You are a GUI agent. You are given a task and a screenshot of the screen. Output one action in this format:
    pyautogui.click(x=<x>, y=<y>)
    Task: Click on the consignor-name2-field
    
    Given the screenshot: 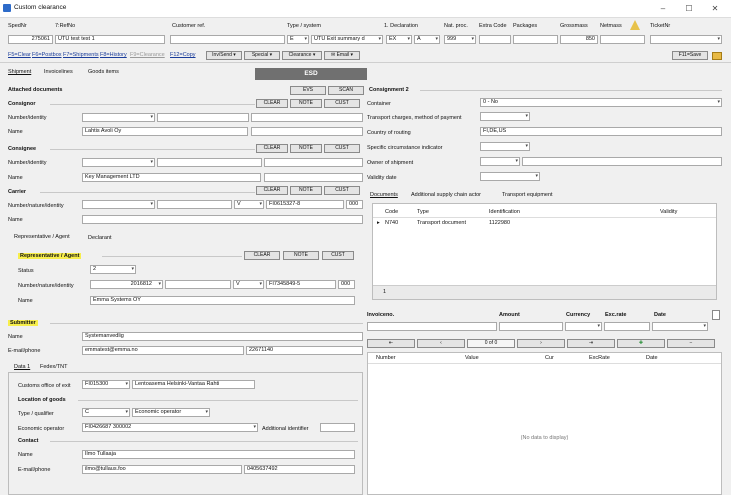 What is the action you would take?
    pyautogui.click(x=307, y=131)
    